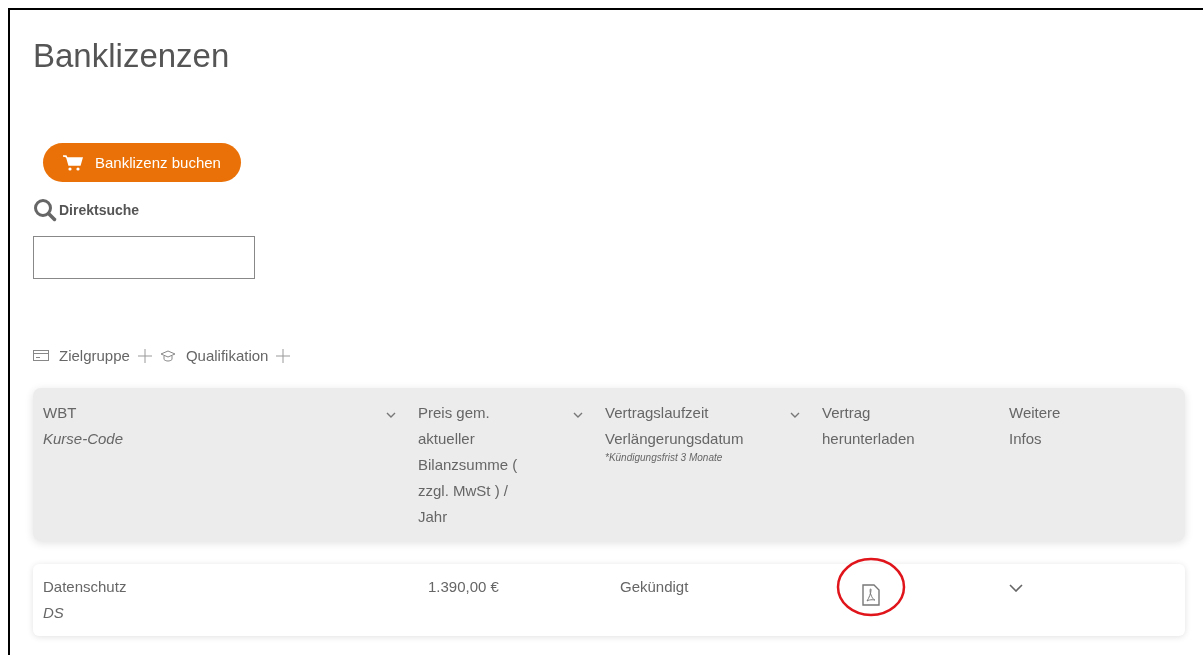  I want to click on pdf-file-icon, so click(871, 595).